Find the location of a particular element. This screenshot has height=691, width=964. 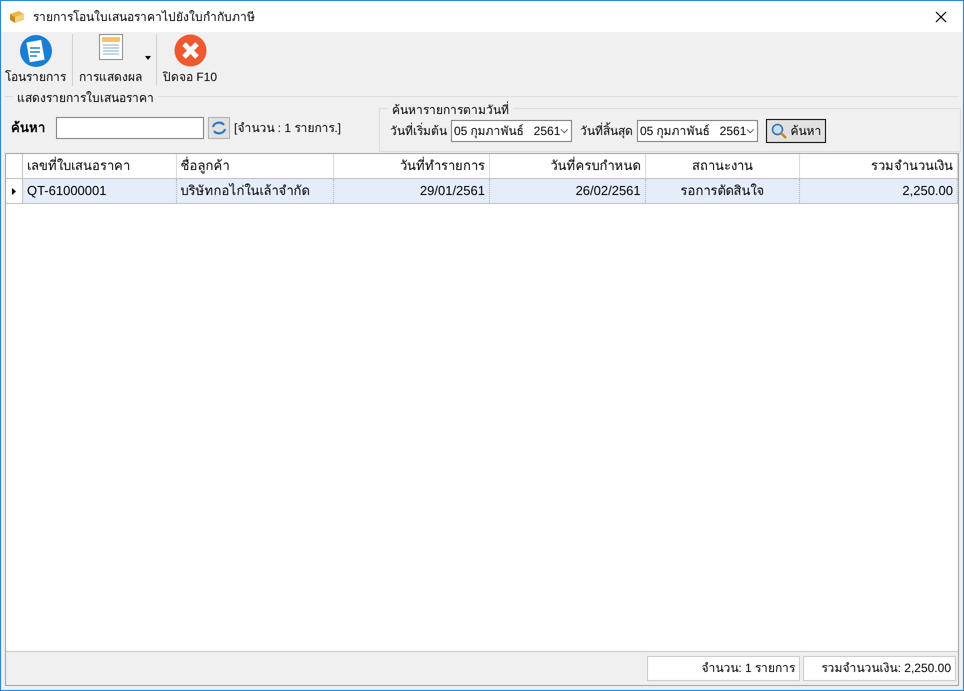

toolbar-button: ปิดจอ F10 is located at coordinates (190, 60).